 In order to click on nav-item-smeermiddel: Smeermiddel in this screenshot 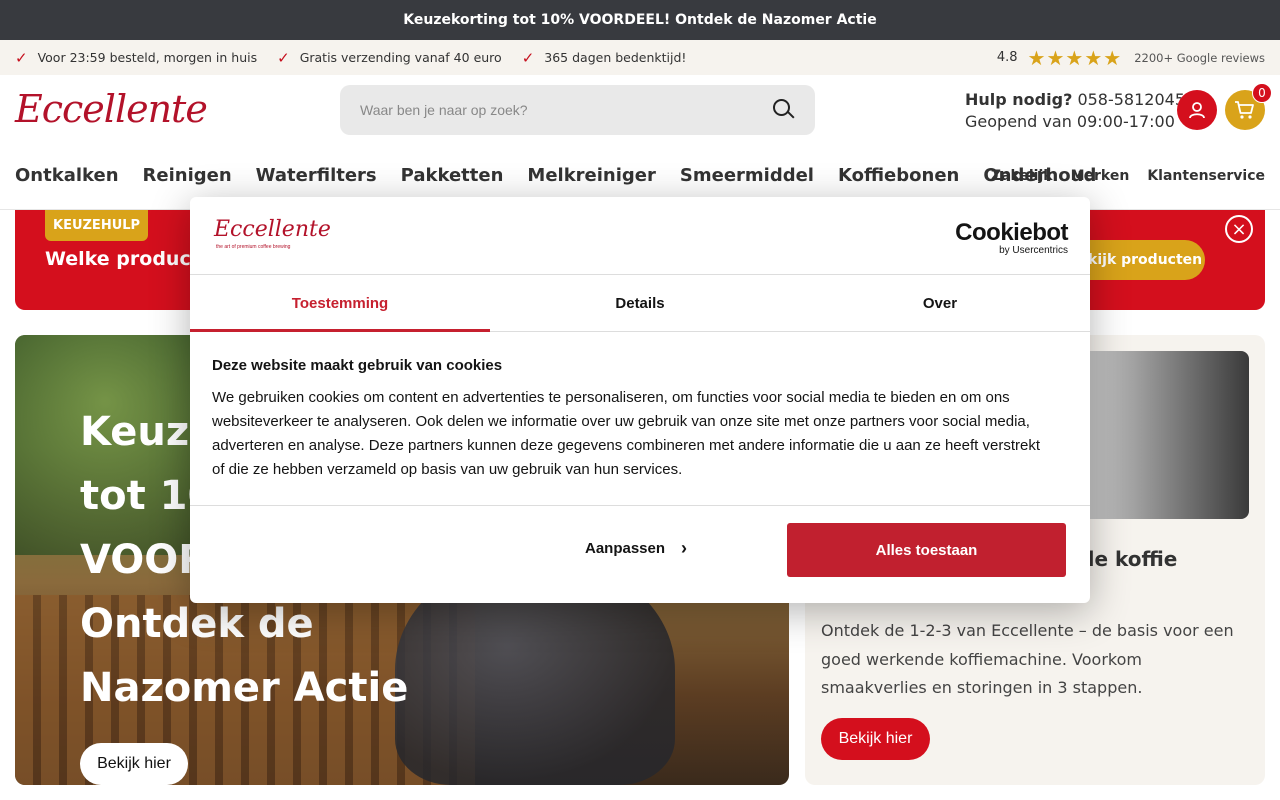, I will do `click(747, 175)`.